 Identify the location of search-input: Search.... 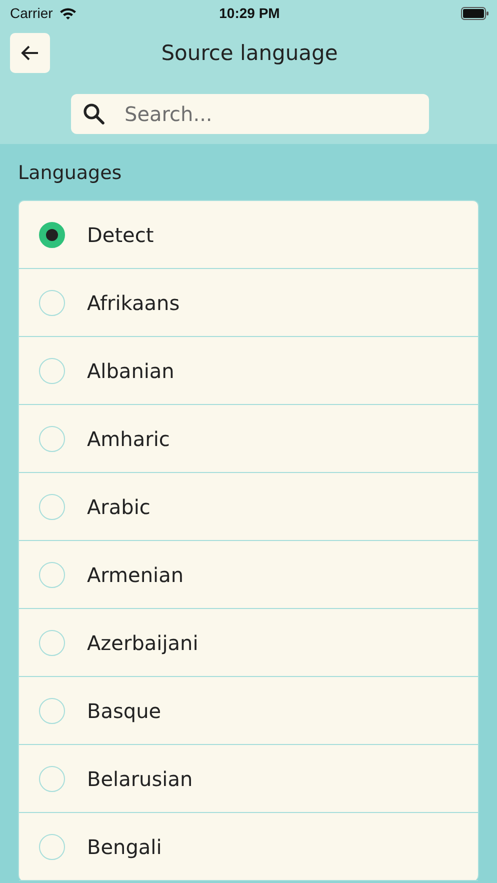
(269, 114).